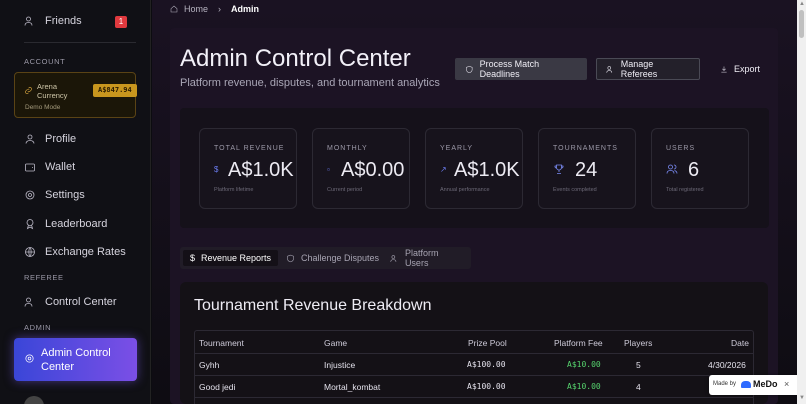 This screenshot has width=806, height=404. I want to click on medo-logo-icon, so click(746, 384).